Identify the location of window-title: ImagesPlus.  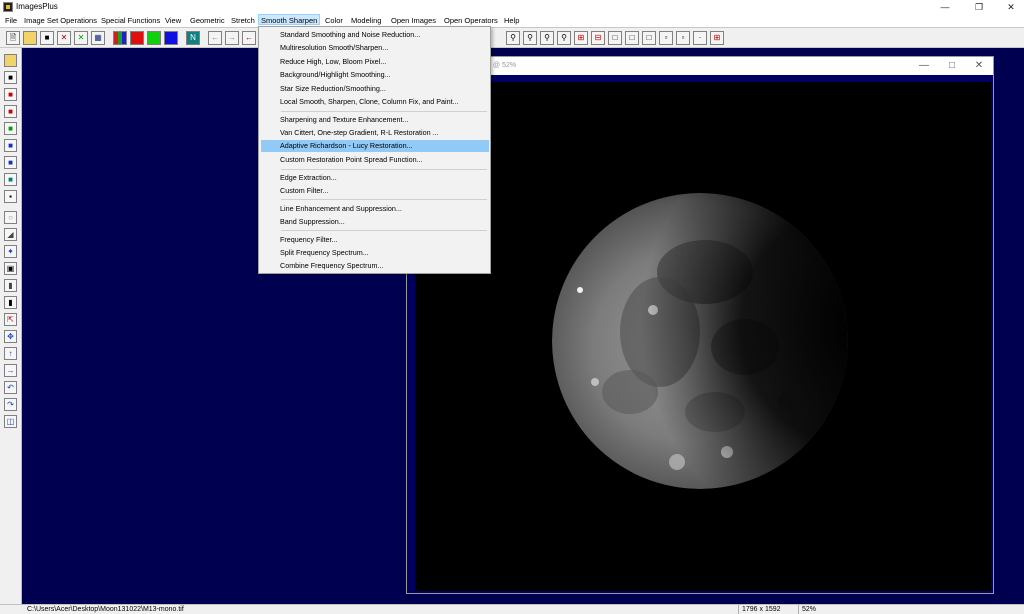
(37, 6).